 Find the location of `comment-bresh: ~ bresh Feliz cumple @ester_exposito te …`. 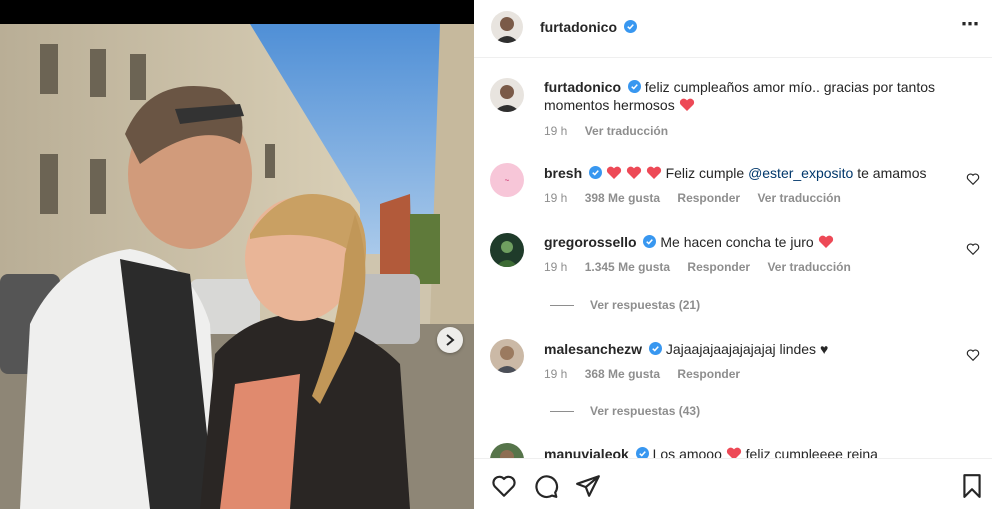

comment-bresh: ~ bresh Feliz cumple @ester_exposito te … is located at coordinates (735, 186).